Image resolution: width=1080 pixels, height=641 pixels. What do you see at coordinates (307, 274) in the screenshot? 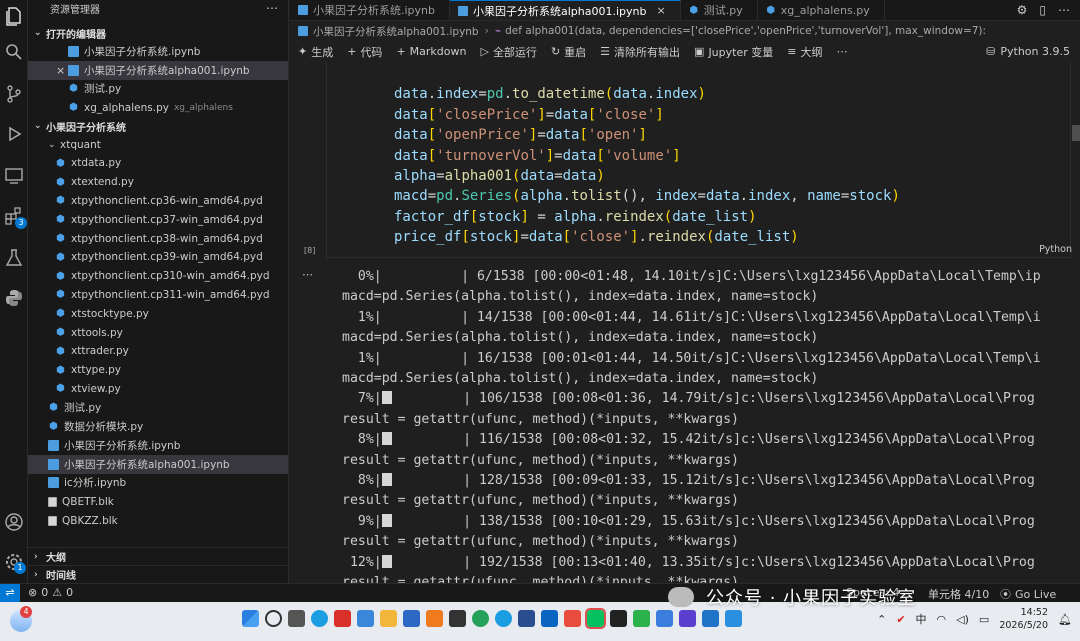
I see `output-actions-icon: ⋯` at bounding box center [307, 274].